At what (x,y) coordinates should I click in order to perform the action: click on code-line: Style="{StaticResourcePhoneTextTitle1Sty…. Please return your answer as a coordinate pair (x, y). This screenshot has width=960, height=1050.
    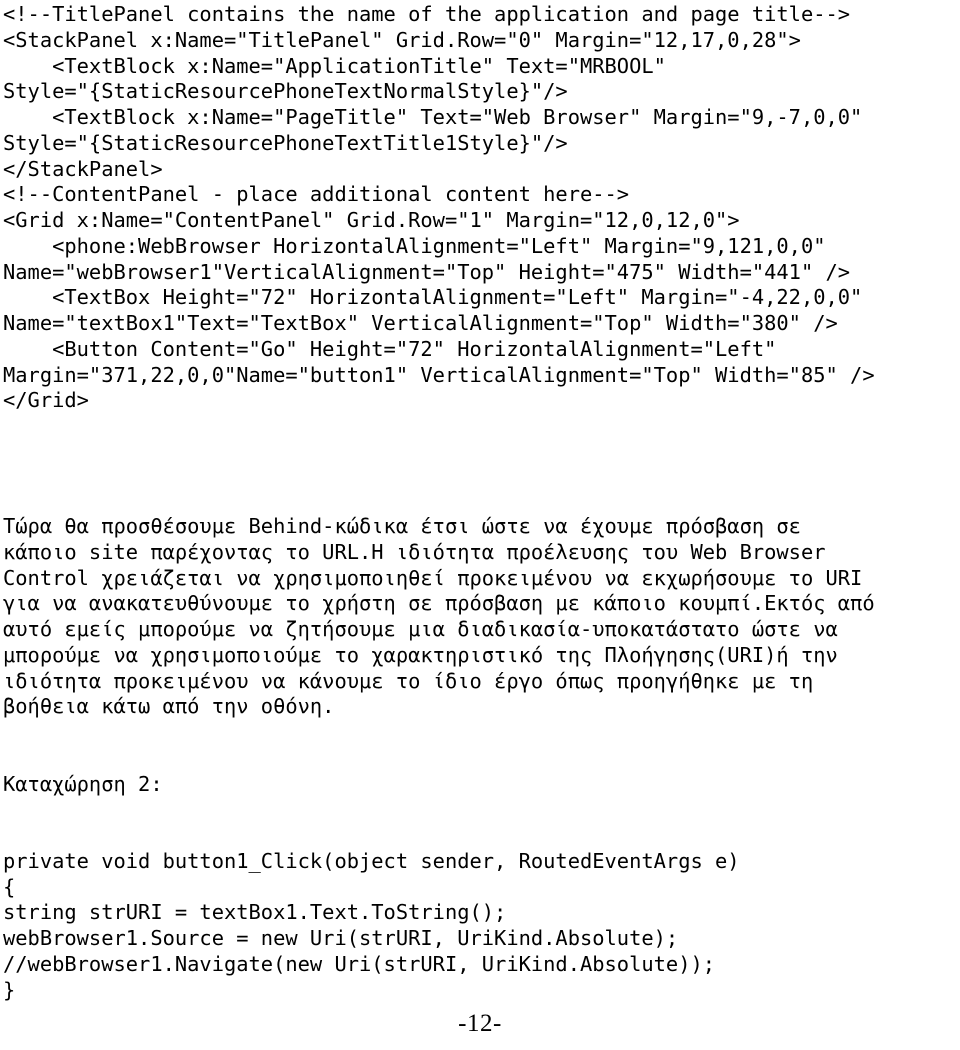
    Looking at the image, I should click on (285, 142).